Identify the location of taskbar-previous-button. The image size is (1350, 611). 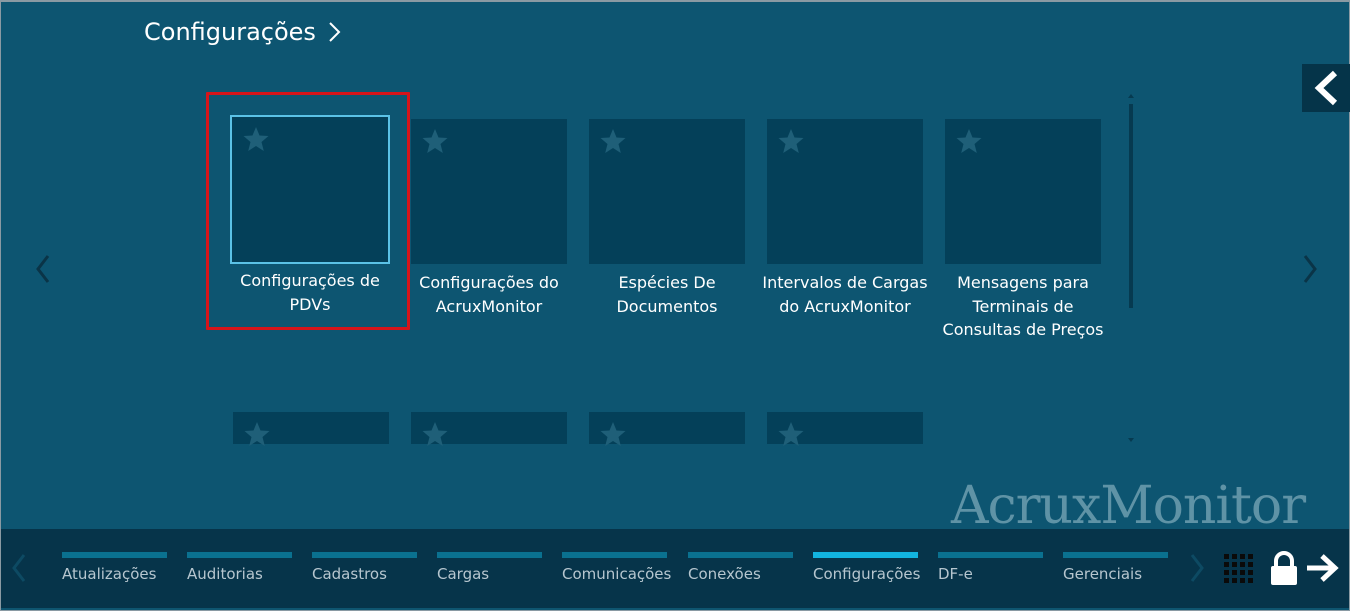
(19, 568).